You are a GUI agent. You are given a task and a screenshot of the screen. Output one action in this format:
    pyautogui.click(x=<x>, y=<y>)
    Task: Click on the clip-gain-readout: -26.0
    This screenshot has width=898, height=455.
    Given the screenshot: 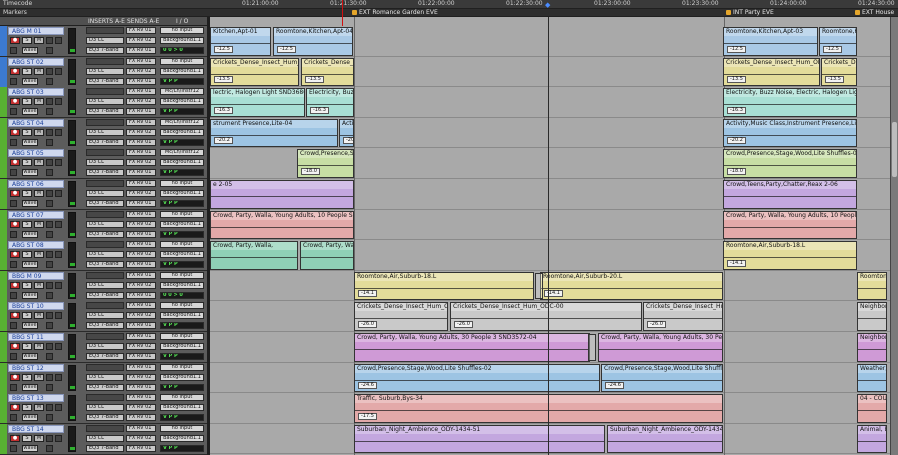 What is the action you would take?
    pyautogui.click(x=656, y=324)
    